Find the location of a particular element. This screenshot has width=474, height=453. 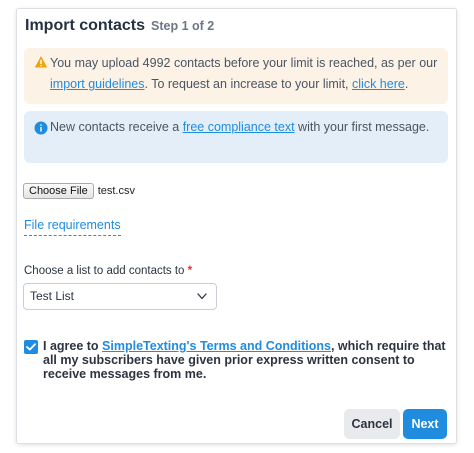

chevron-down-icon is located at coordinates (202, 296).